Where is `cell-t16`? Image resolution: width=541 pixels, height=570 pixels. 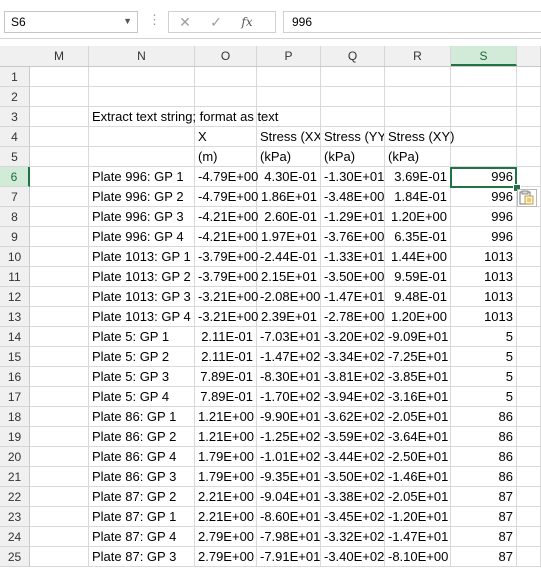 cell-t16 is located at coordinates (529, 377).